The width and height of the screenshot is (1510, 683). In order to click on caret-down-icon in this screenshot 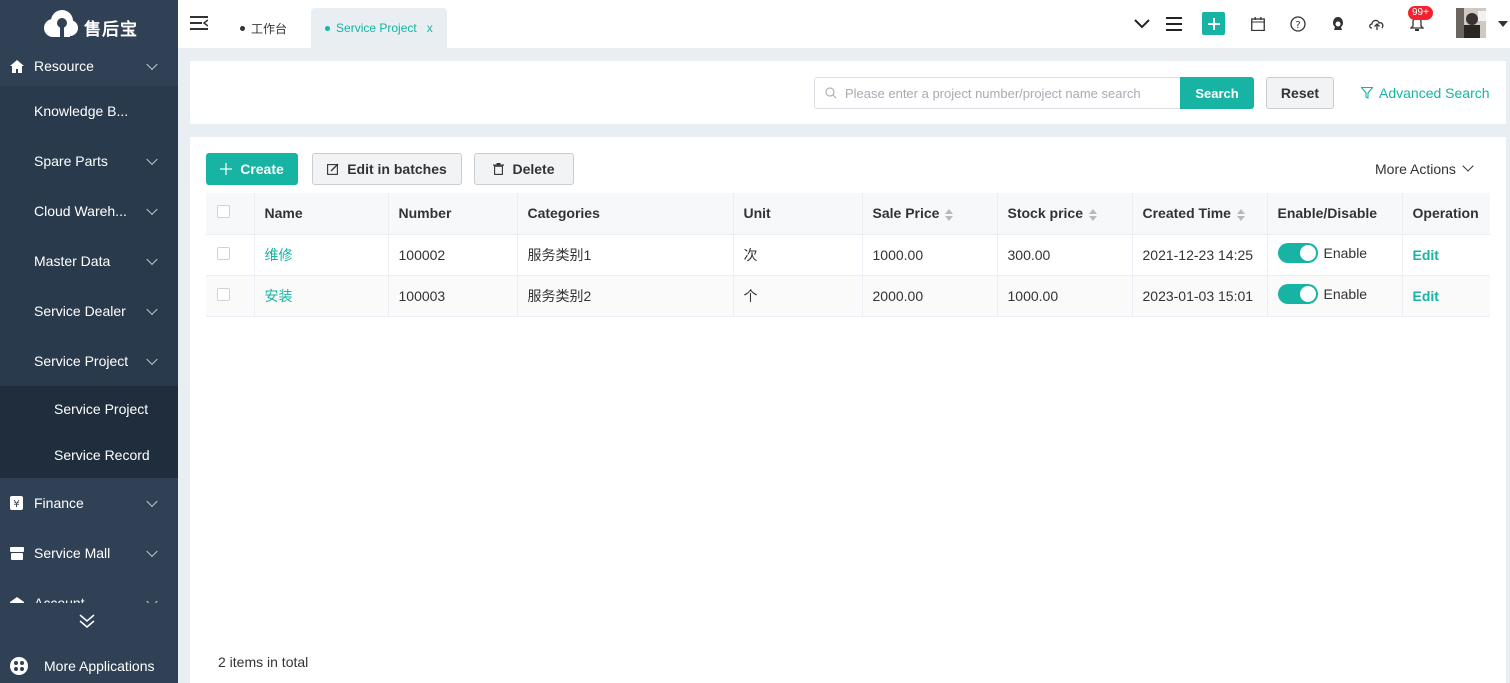, I will do `click(1503, 24)`.